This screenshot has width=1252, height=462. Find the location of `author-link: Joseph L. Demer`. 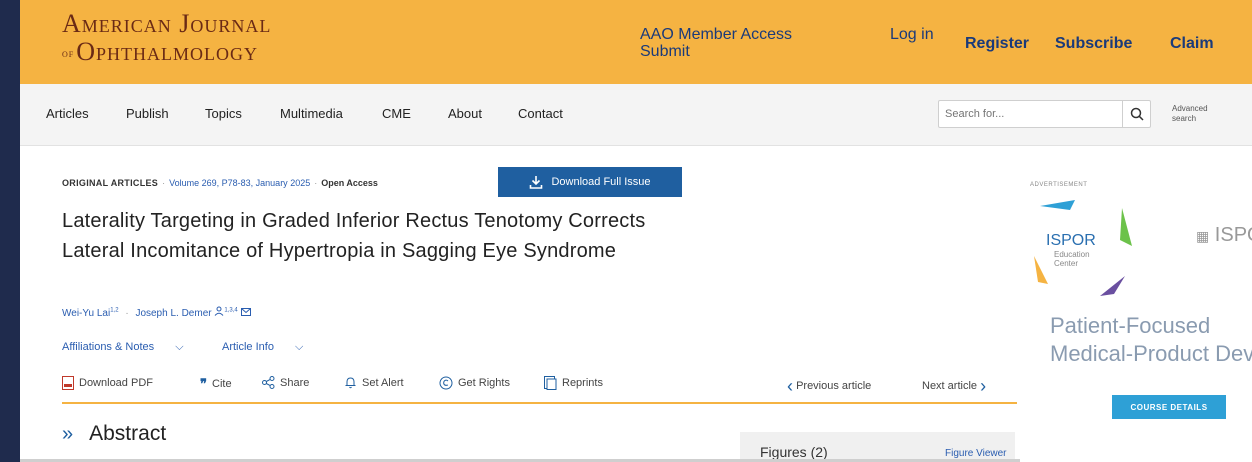

author-link: Joseph L. Demer is located at coordinates (173, 313).